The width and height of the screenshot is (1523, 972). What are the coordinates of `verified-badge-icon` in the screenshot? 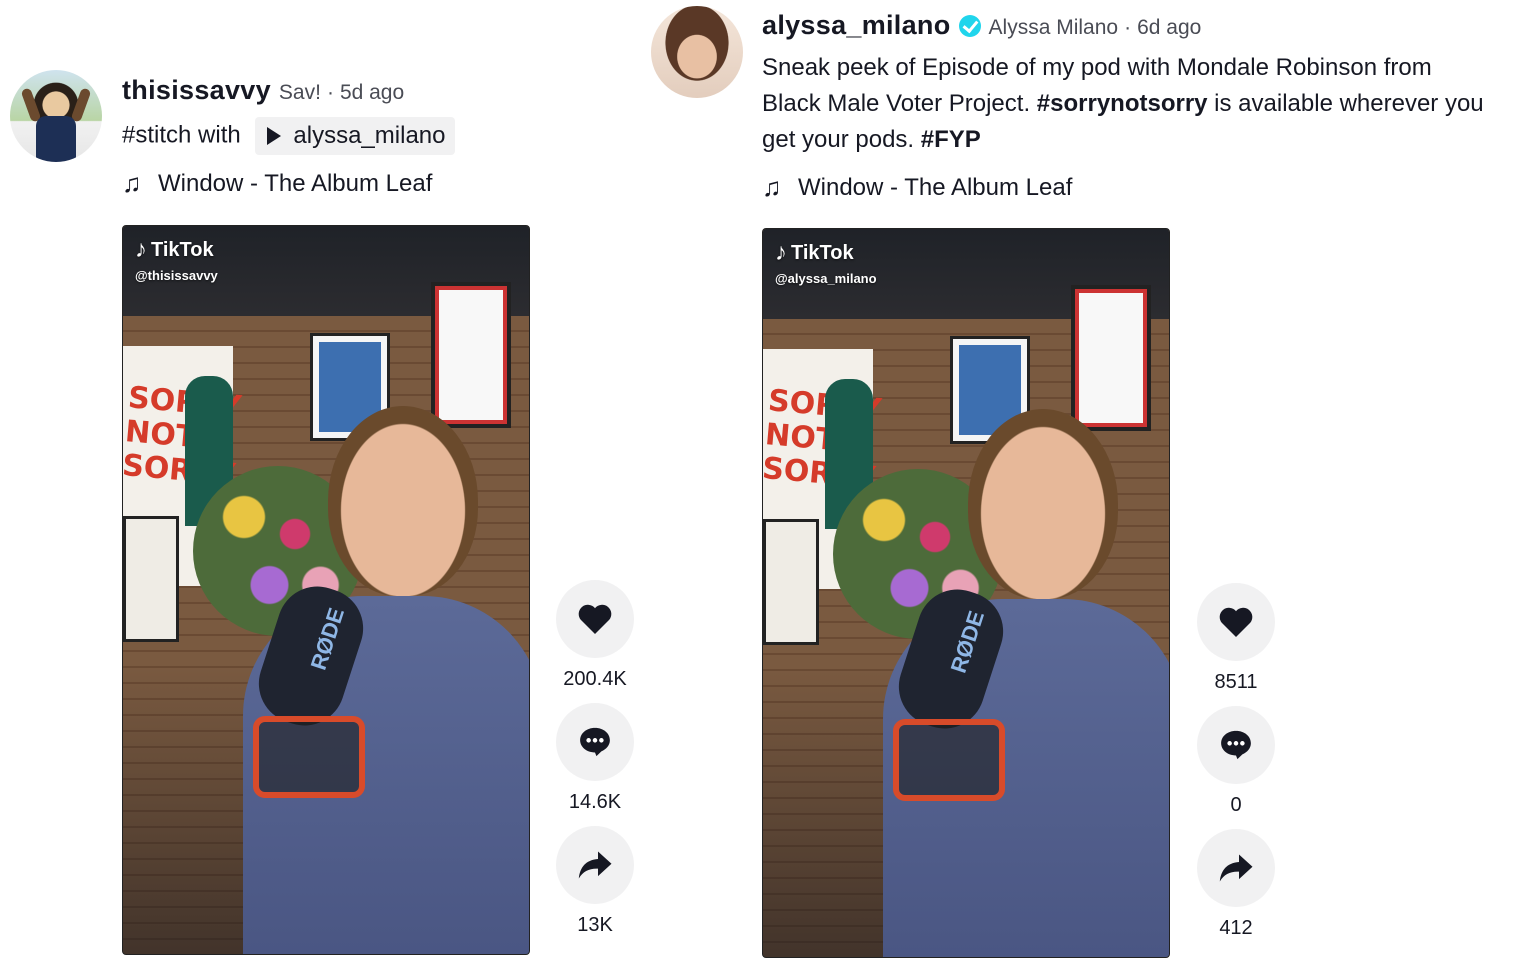 It's located at (969, 26).